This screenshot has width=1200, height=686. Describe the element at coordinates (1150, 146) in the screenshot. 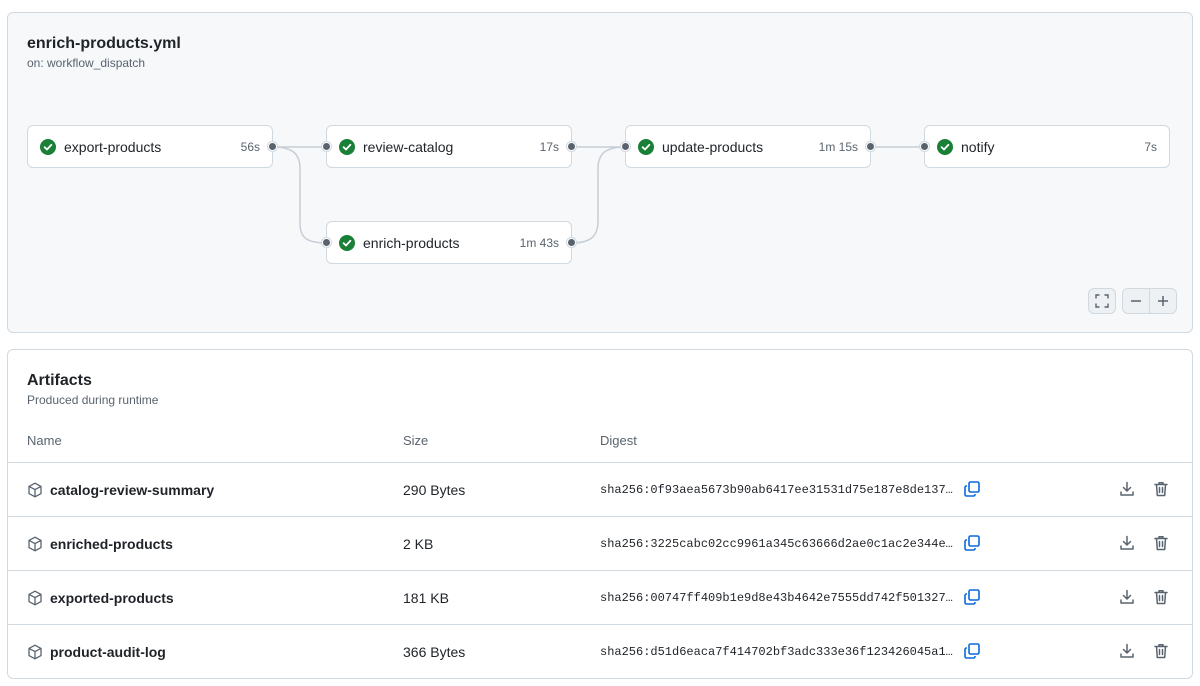

I see `job-duration: 7s` at that location.